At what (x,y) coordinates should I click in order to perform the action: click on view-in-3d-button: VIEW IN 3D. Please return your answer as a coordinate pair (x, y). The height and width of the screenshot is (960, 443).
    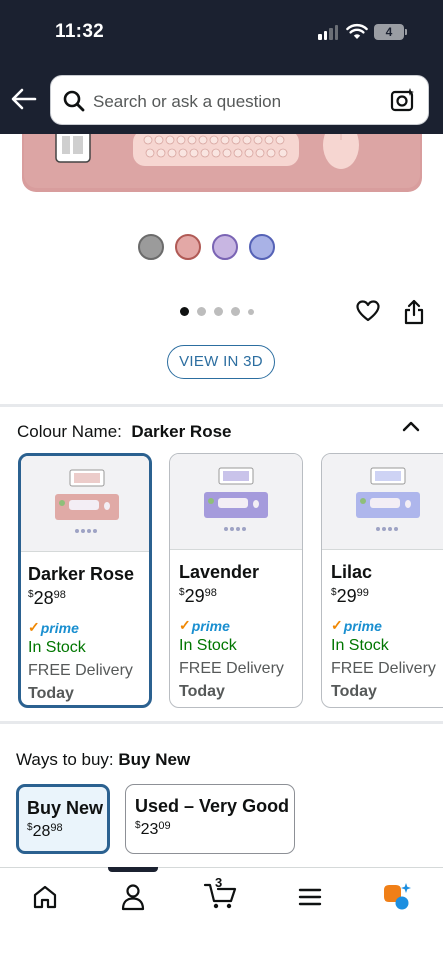
    Looking at the image, I should click on (221, 362).